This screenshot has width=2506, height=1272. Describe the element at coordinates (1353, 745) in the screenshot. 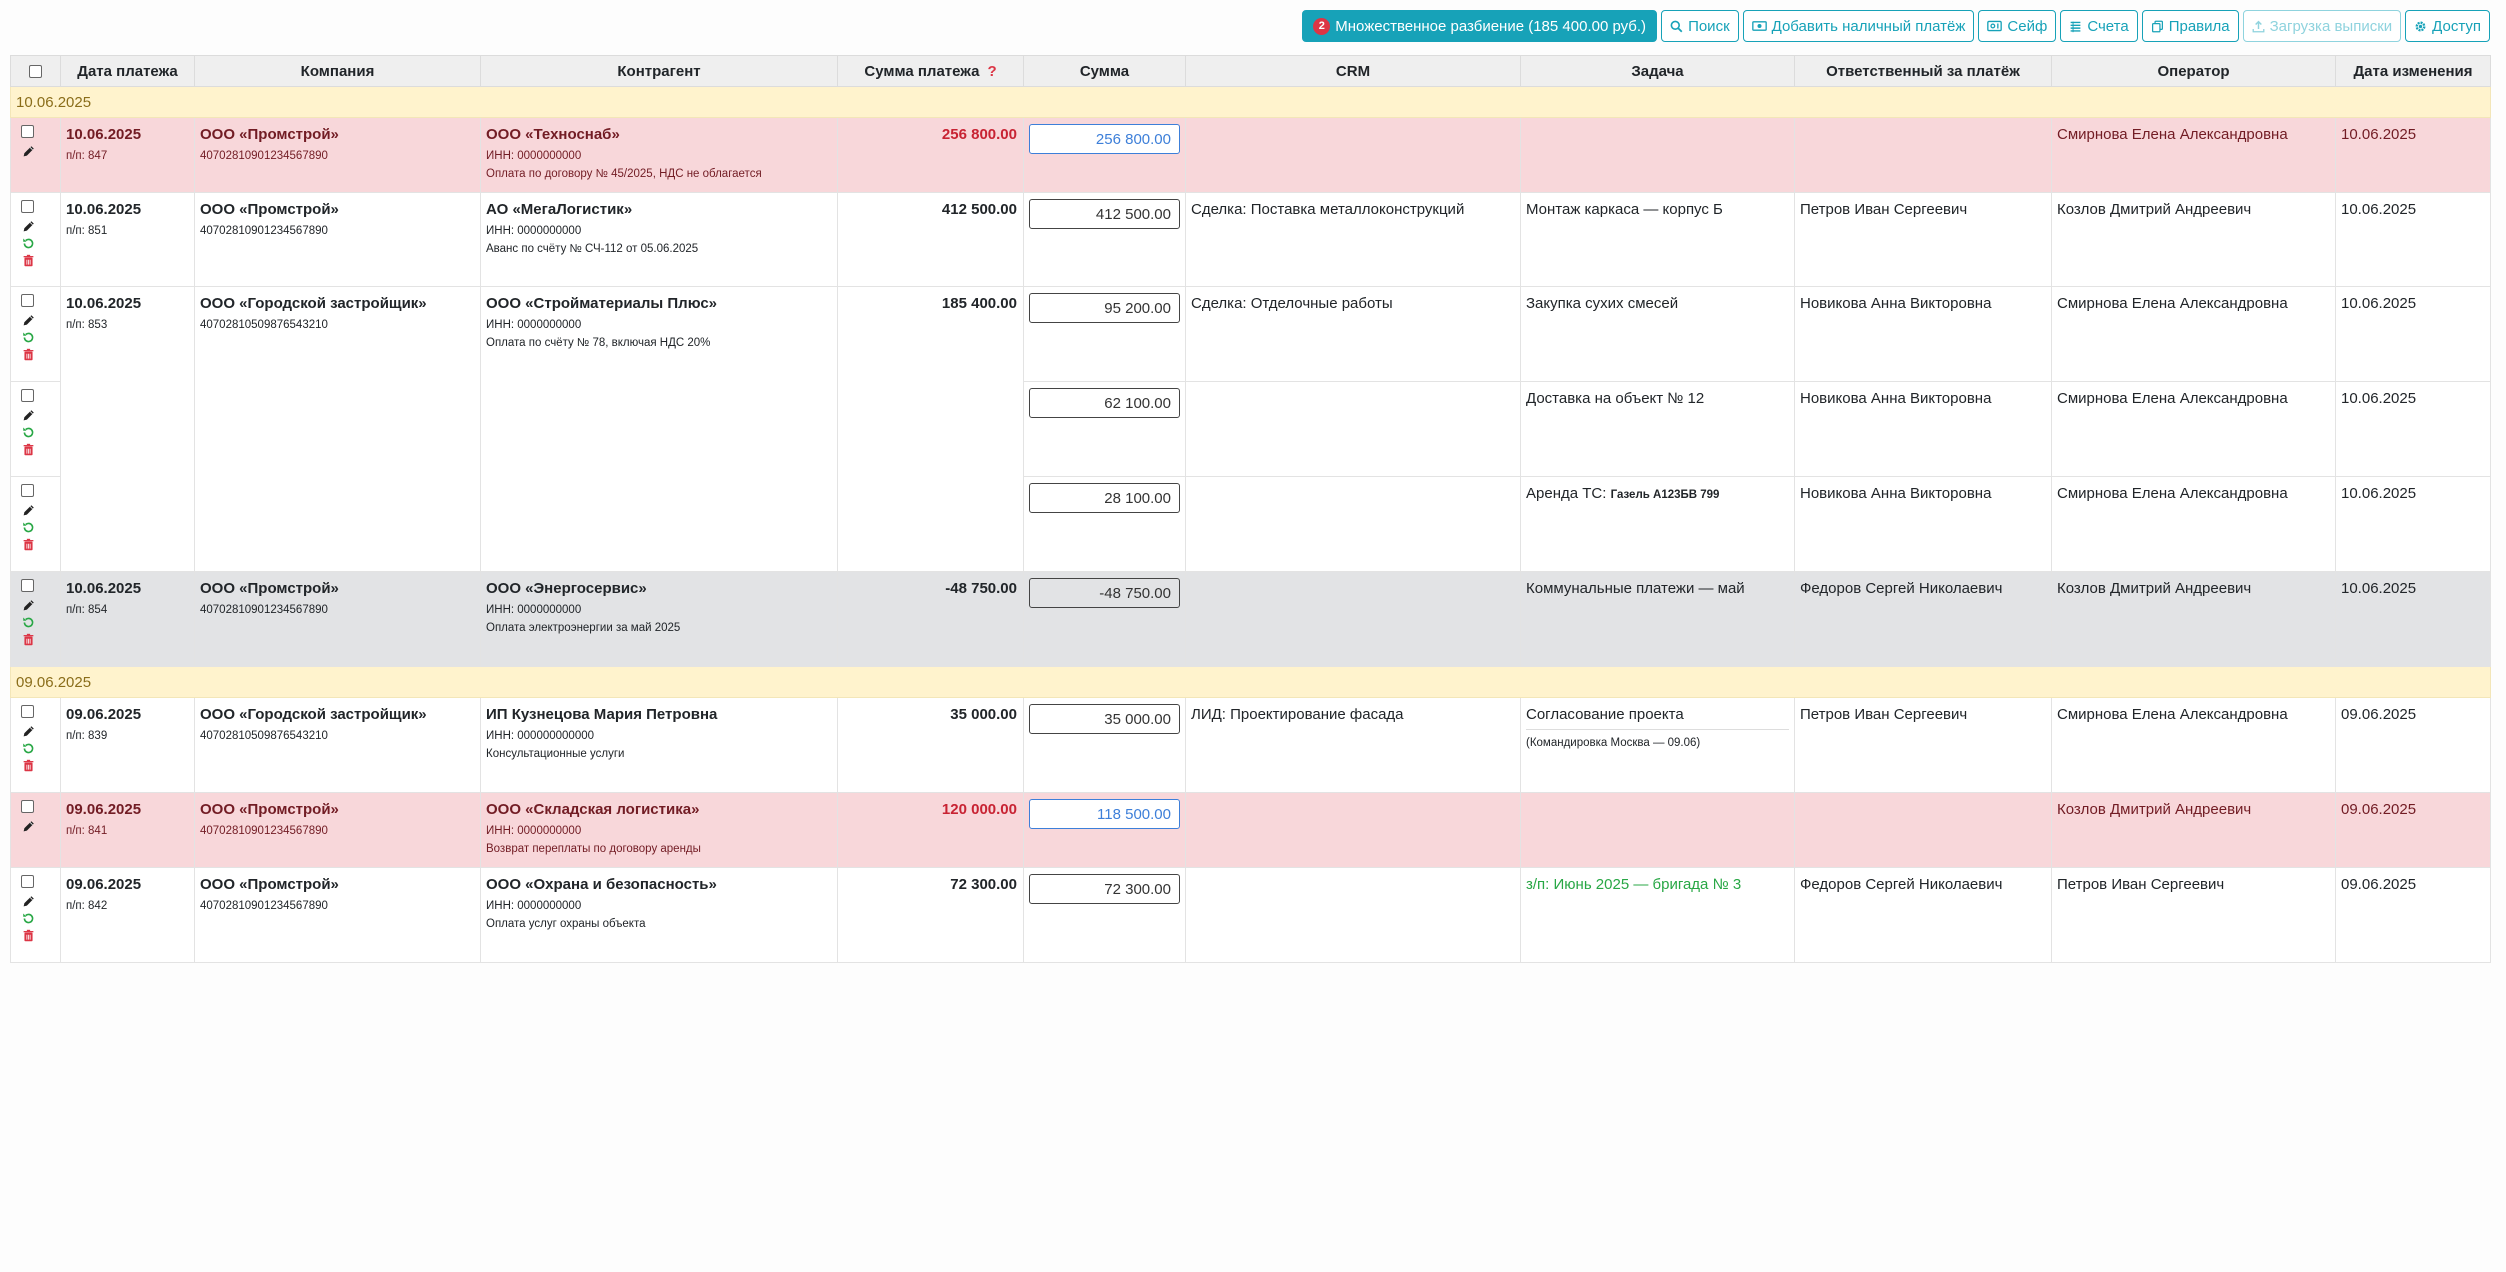

I see `crm-cell: ЛИД: Проектирование фасада` at that location.